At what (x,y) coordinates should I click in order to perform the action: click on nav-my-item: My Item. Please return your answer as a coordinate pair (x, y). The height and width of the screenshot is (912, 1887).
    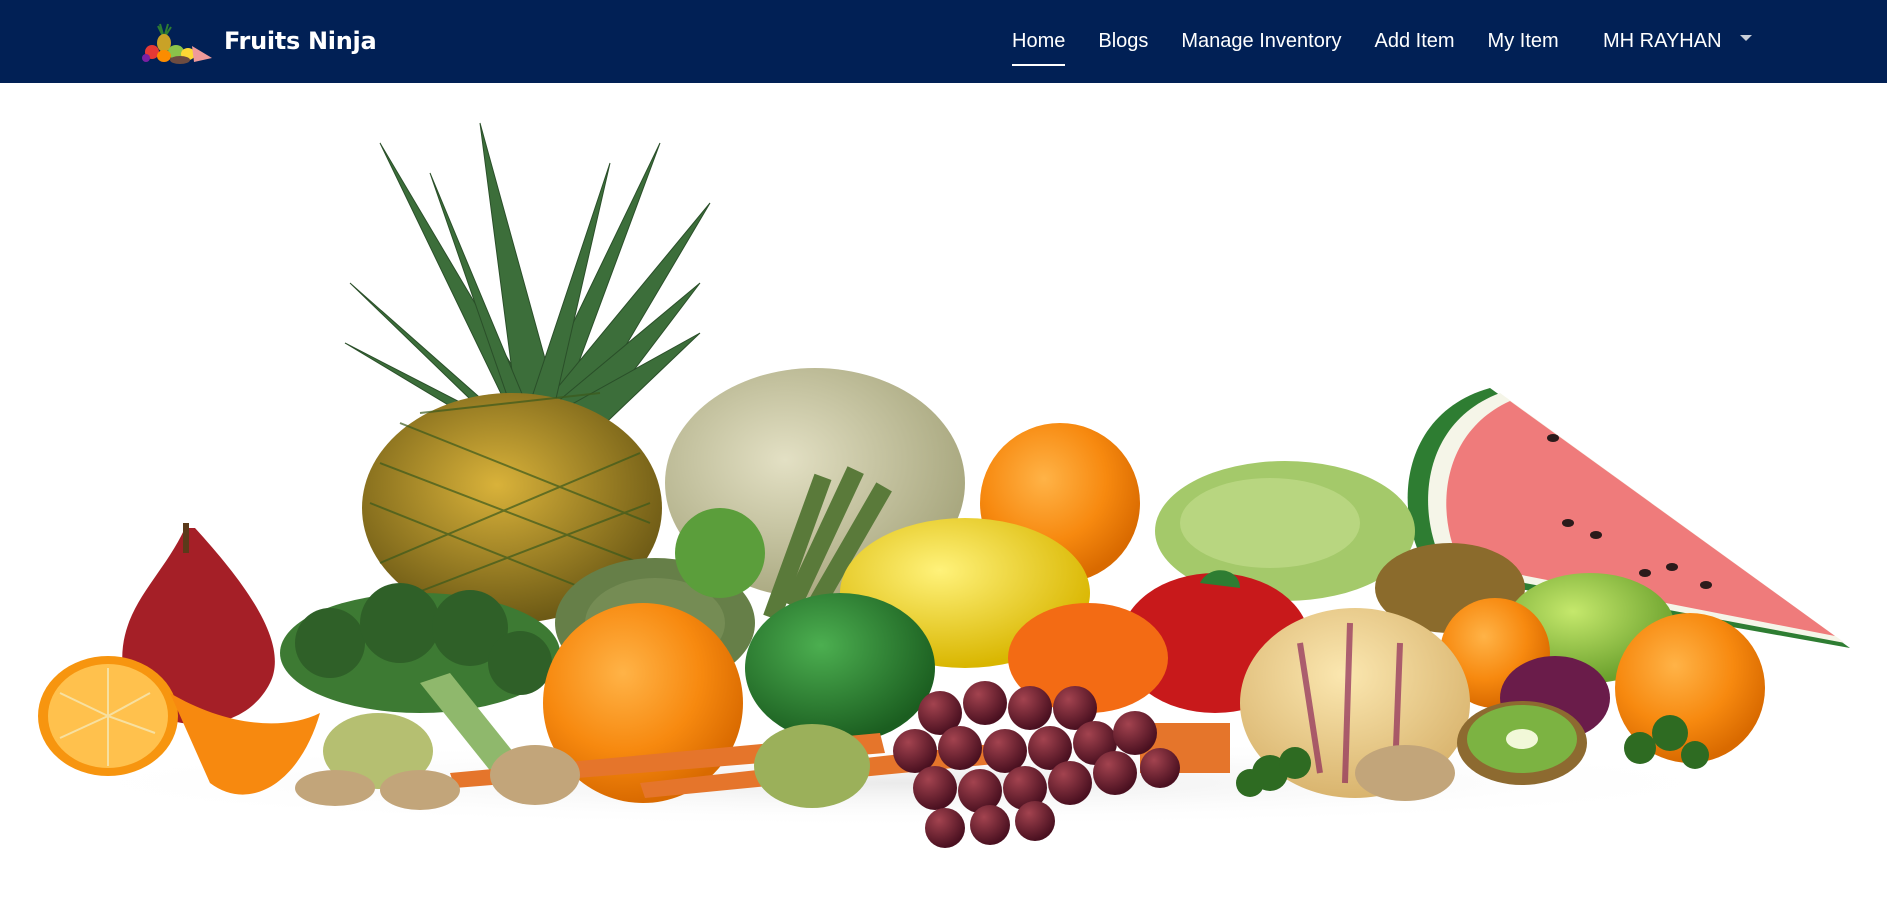
    Looking at the image, I should click on (1523, 41).